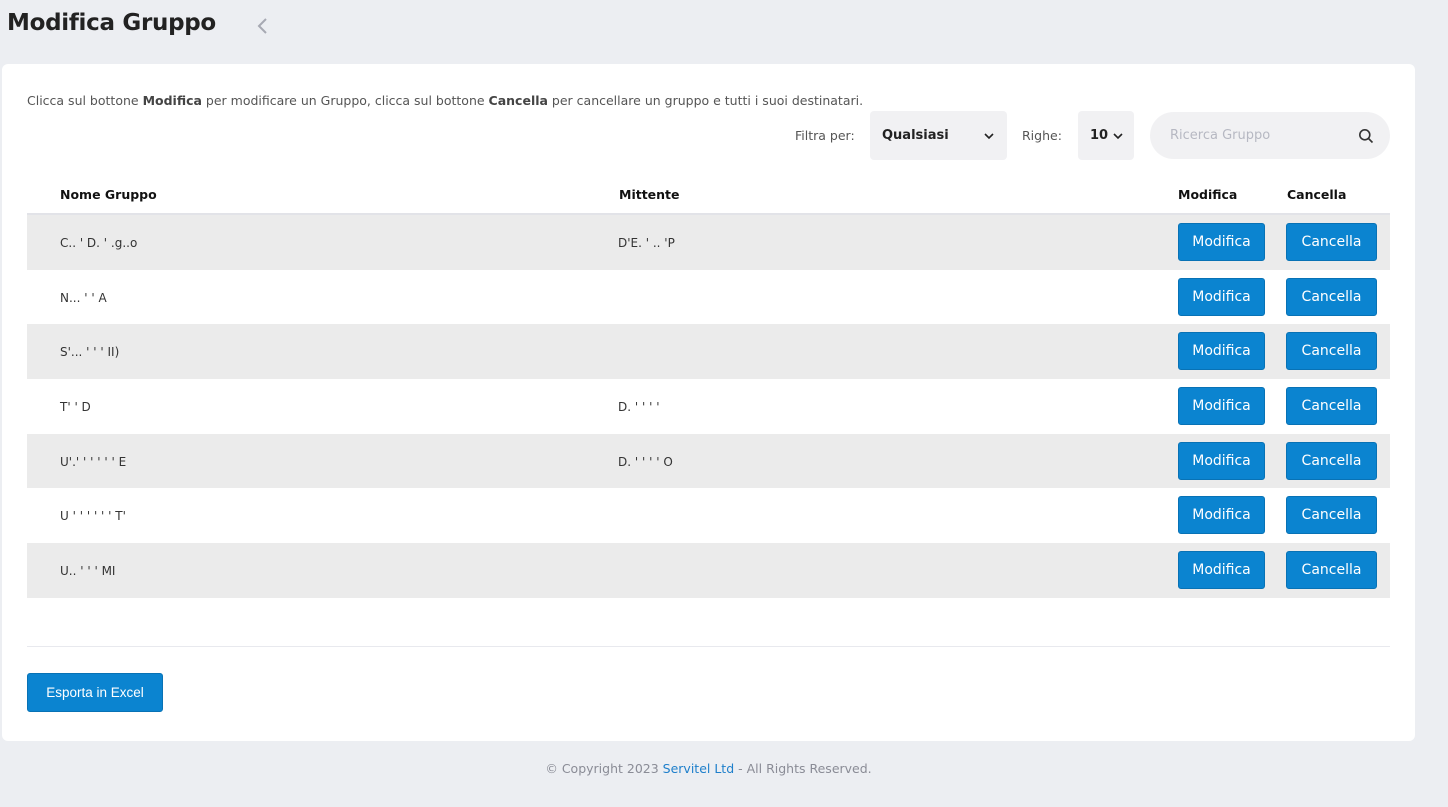  Describe the element at coordinates (263, 26) in the screenshot. I see `chevron-left-icon` at that location.